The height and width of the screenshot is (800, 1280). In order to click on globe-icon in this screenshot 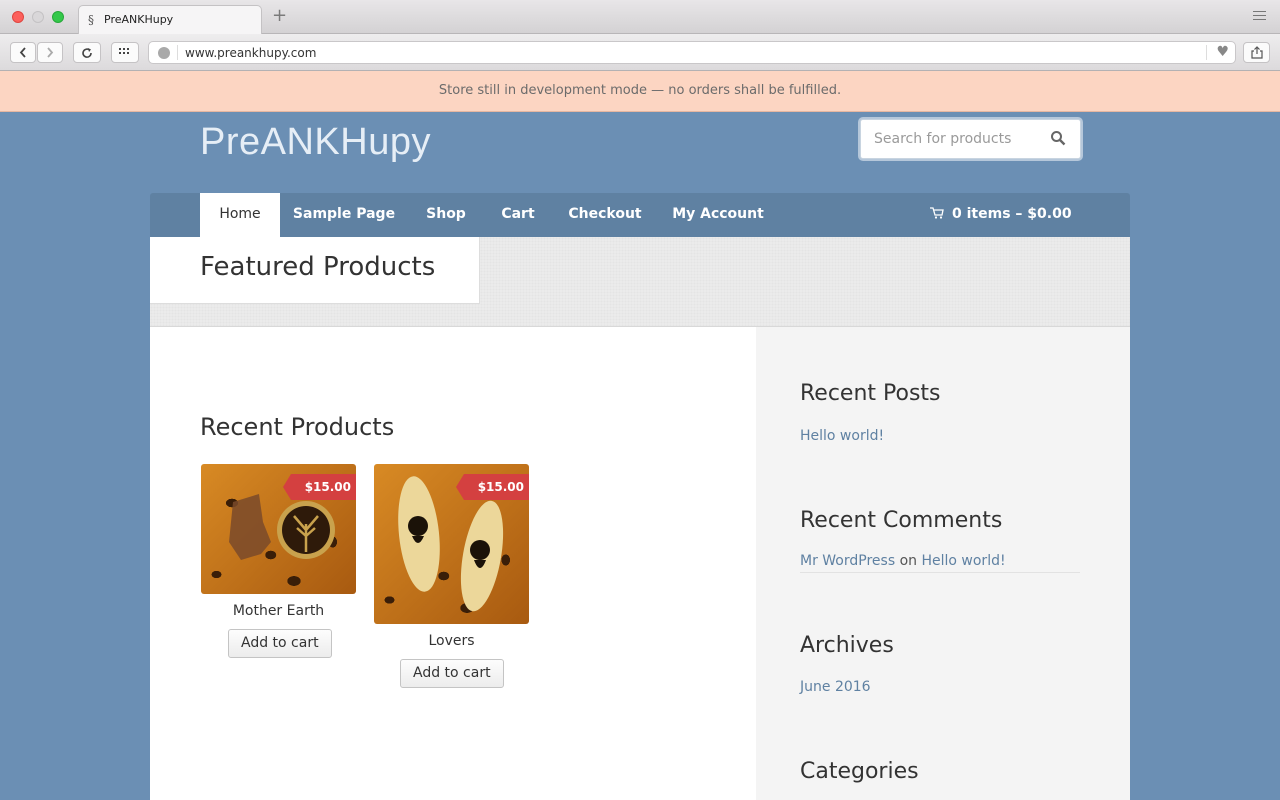, I will do `click(164, 53)`.